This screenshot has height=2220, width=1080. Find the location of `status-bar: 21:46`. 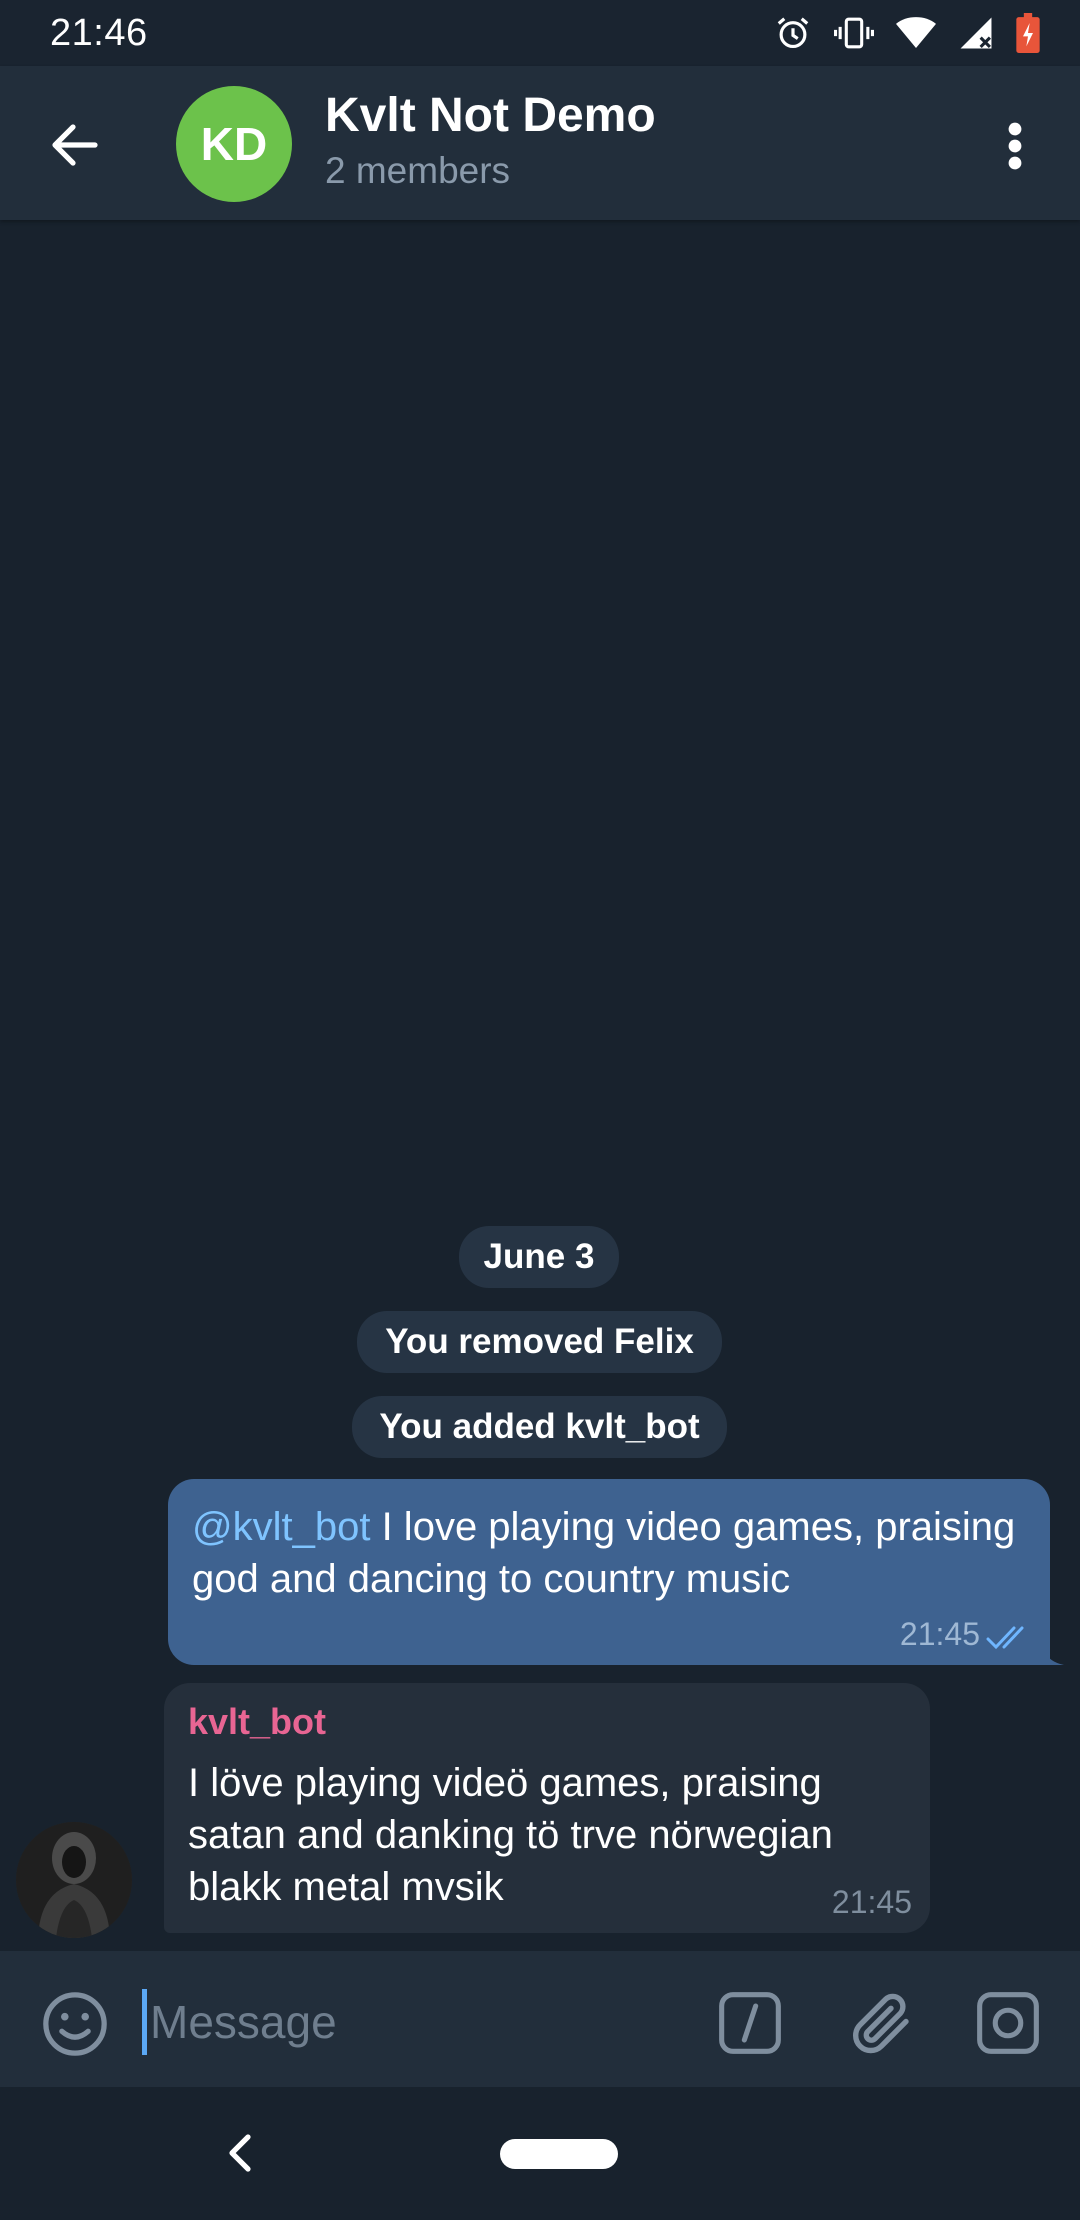

status-bar: 21:46 is located at coordinates (540, 33).